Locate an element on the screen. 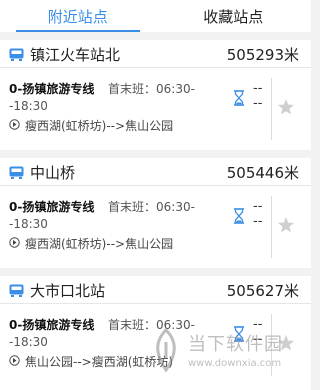 This screenshot has width=320, height=390. station-tabs: 附近站点 收藏站点 is located at coordinates (155, 16).